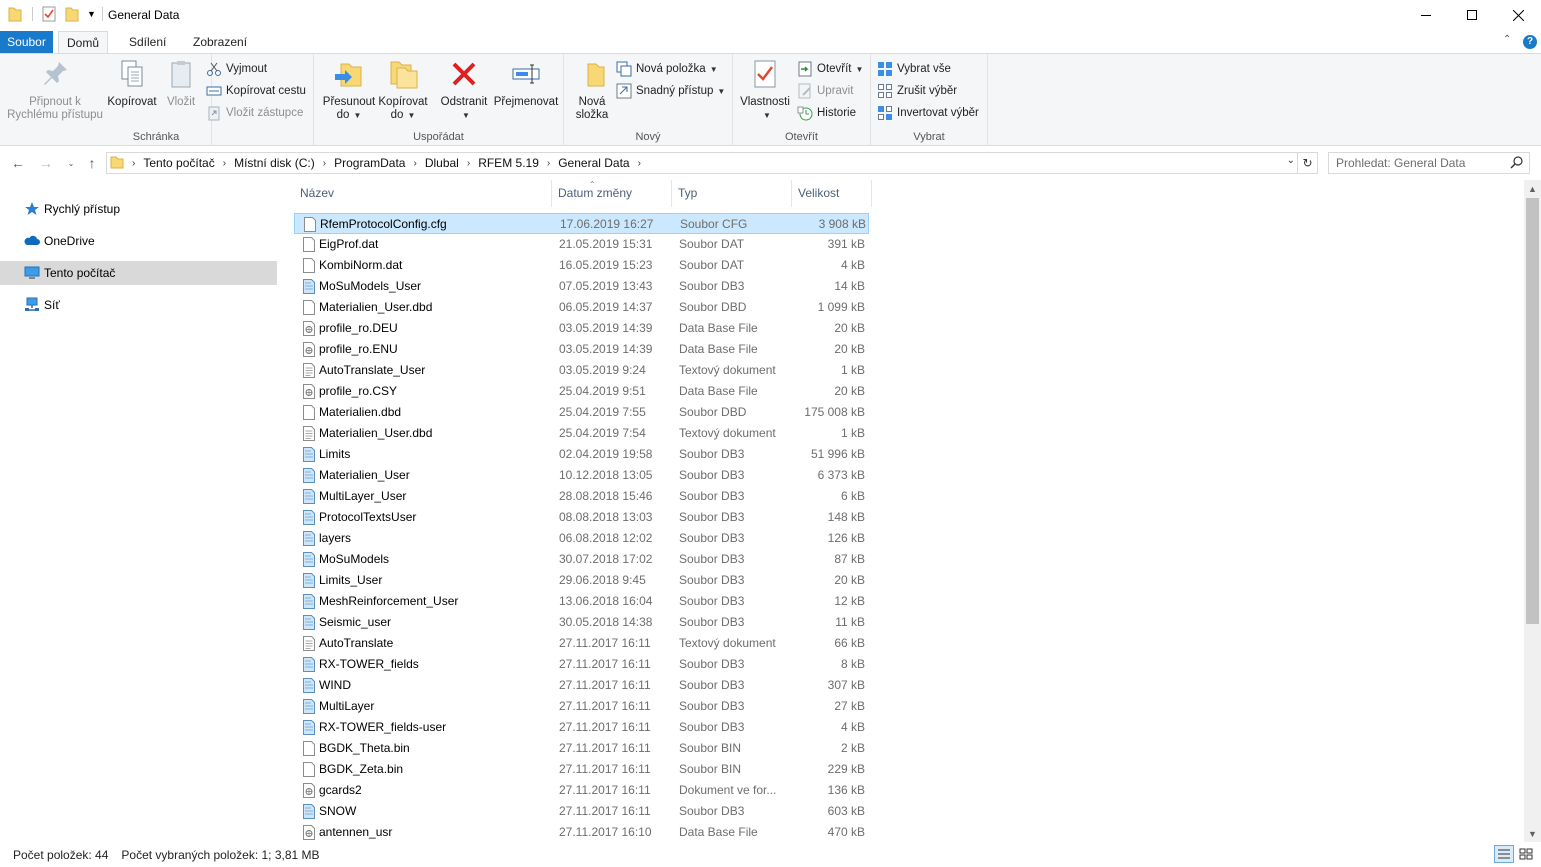  I want to click on sidebar-item-quick-access: Rychlý přístup, so click(138, 209).